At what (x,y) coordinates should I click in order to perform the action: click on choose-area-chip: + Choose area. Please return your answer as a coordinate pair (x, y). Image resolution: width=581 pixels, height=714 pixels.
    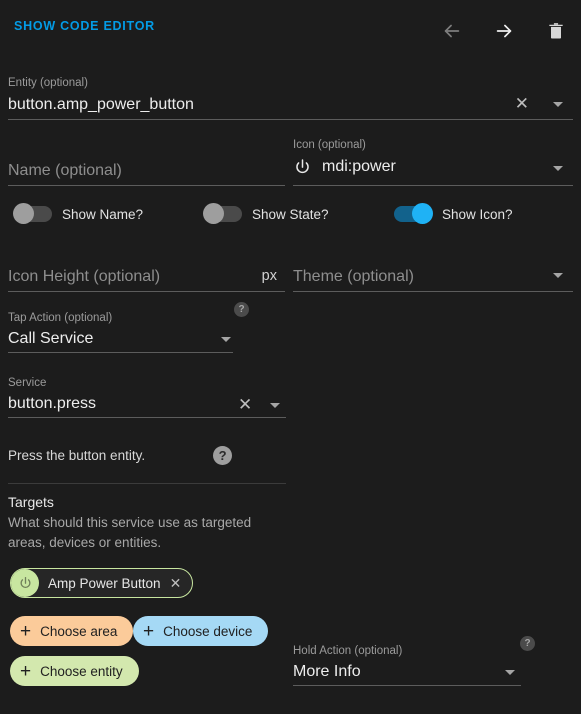
    Looking at the image, I should click on (72, 631).